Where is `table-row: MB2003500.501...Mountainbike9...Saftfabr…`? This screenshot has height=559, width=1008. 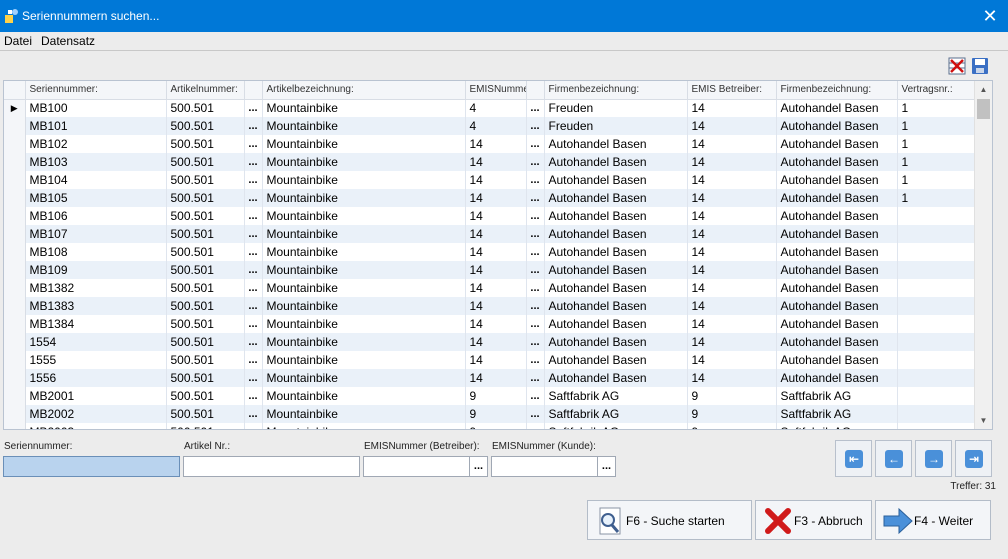 table-row: MB2003500.501...Mountainbike9...Saftfabr… is located at coordinates (489, 426).